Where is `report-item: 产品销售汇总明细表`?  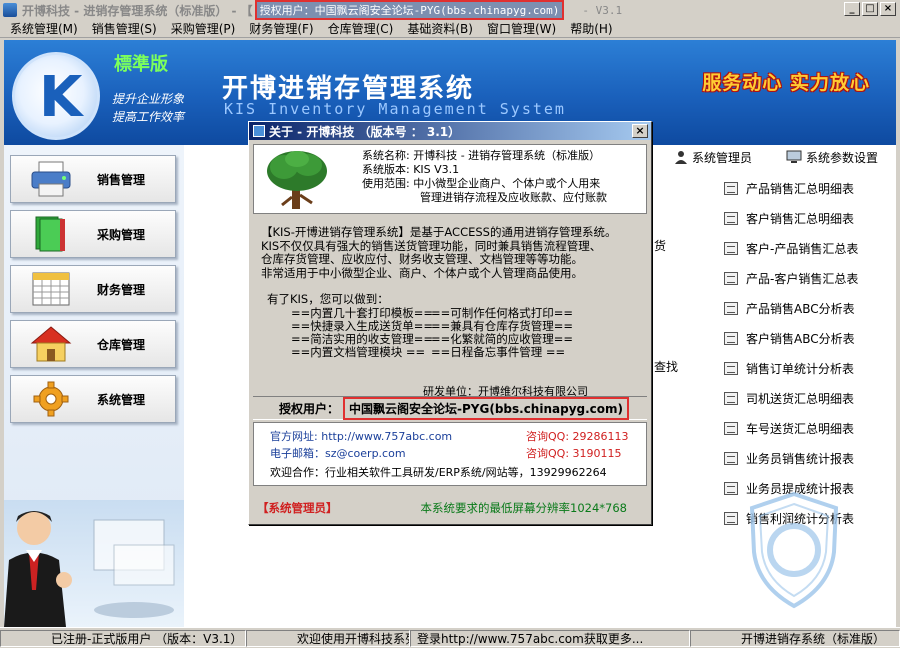
report-item: 产品销售汇总明细表 is located at coordinates (809, 188).